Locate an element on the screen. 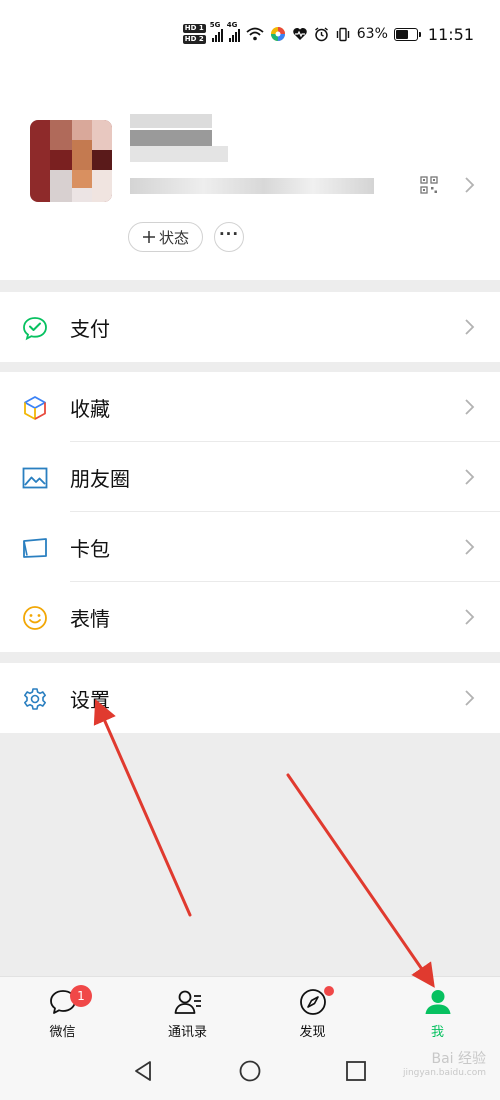  menu-item-stickers: 表情 is located at coordinates (250, 617).